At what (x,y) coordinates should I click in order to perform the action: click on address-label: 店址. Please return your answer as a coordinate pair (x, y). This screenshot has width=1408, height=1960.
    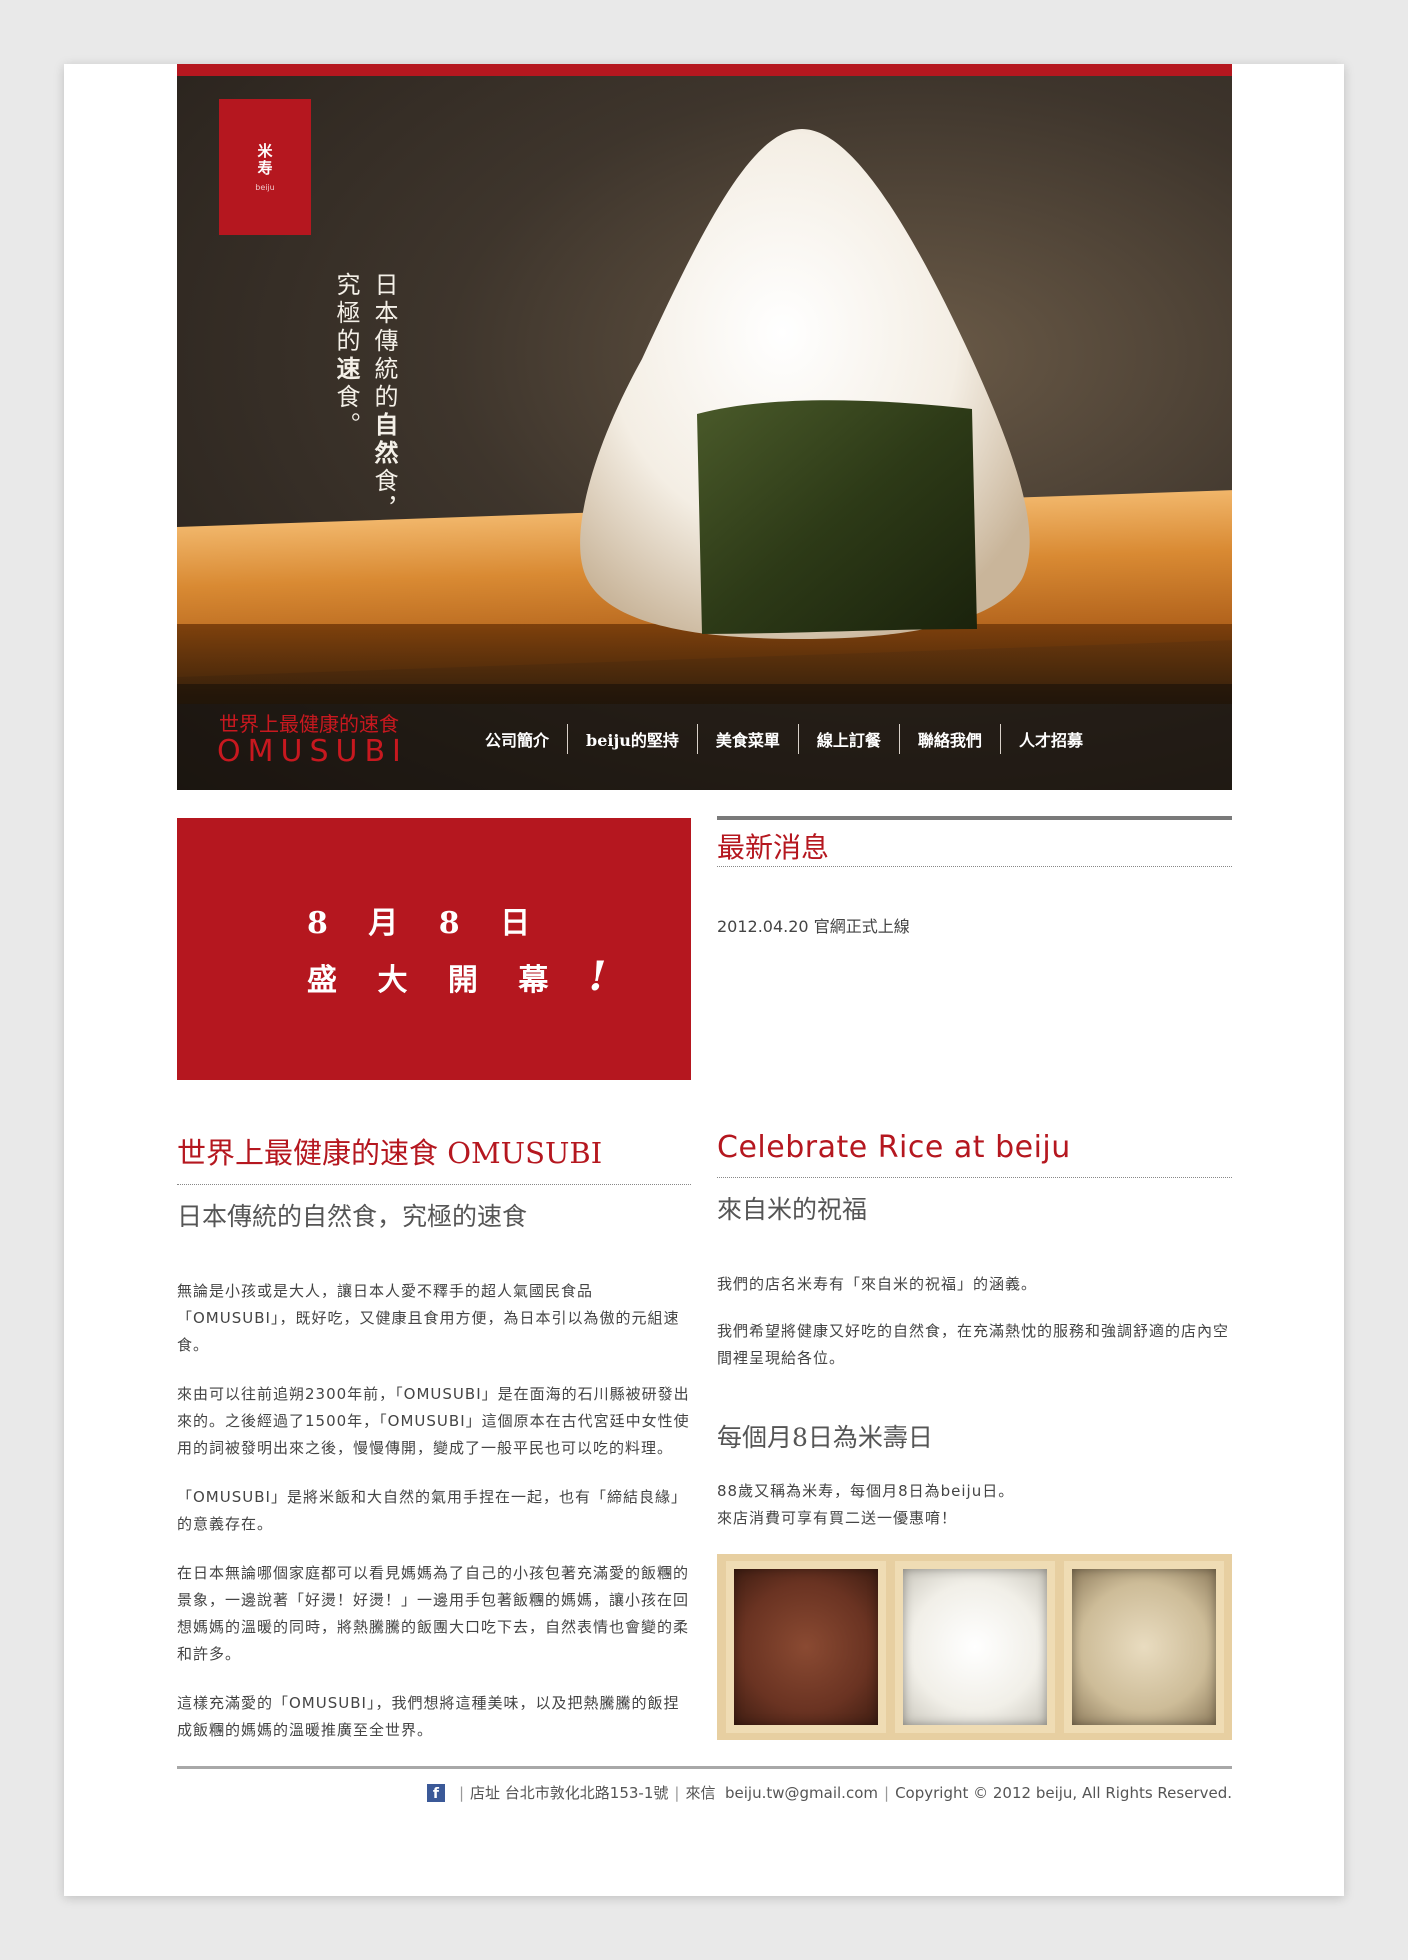
    Looking at the image, I should click on (485, 1793).